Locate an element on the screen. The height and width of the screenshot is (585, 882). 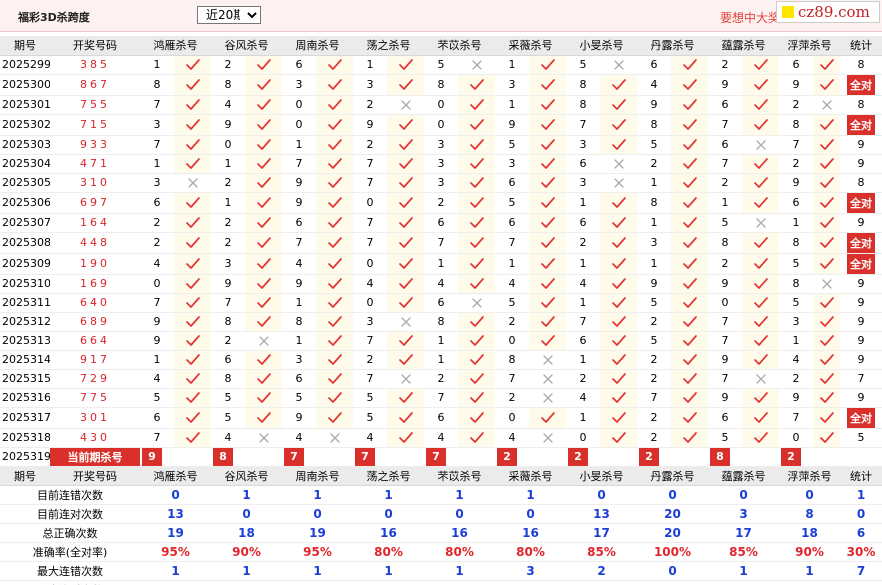
draw-number-cell: 664 is located at coordinates (95, 341).